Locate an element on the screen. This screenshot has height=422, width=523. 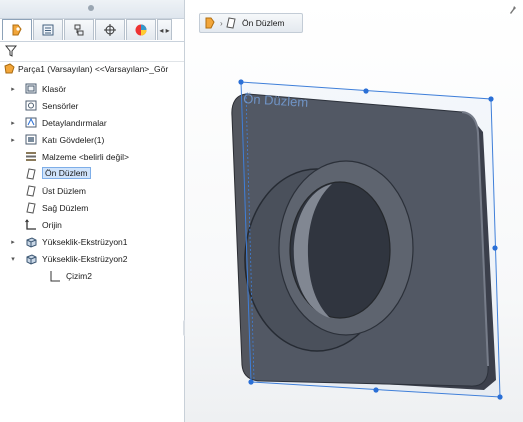
breadcrumb-plane-icon is located at coordinates (231, 23).